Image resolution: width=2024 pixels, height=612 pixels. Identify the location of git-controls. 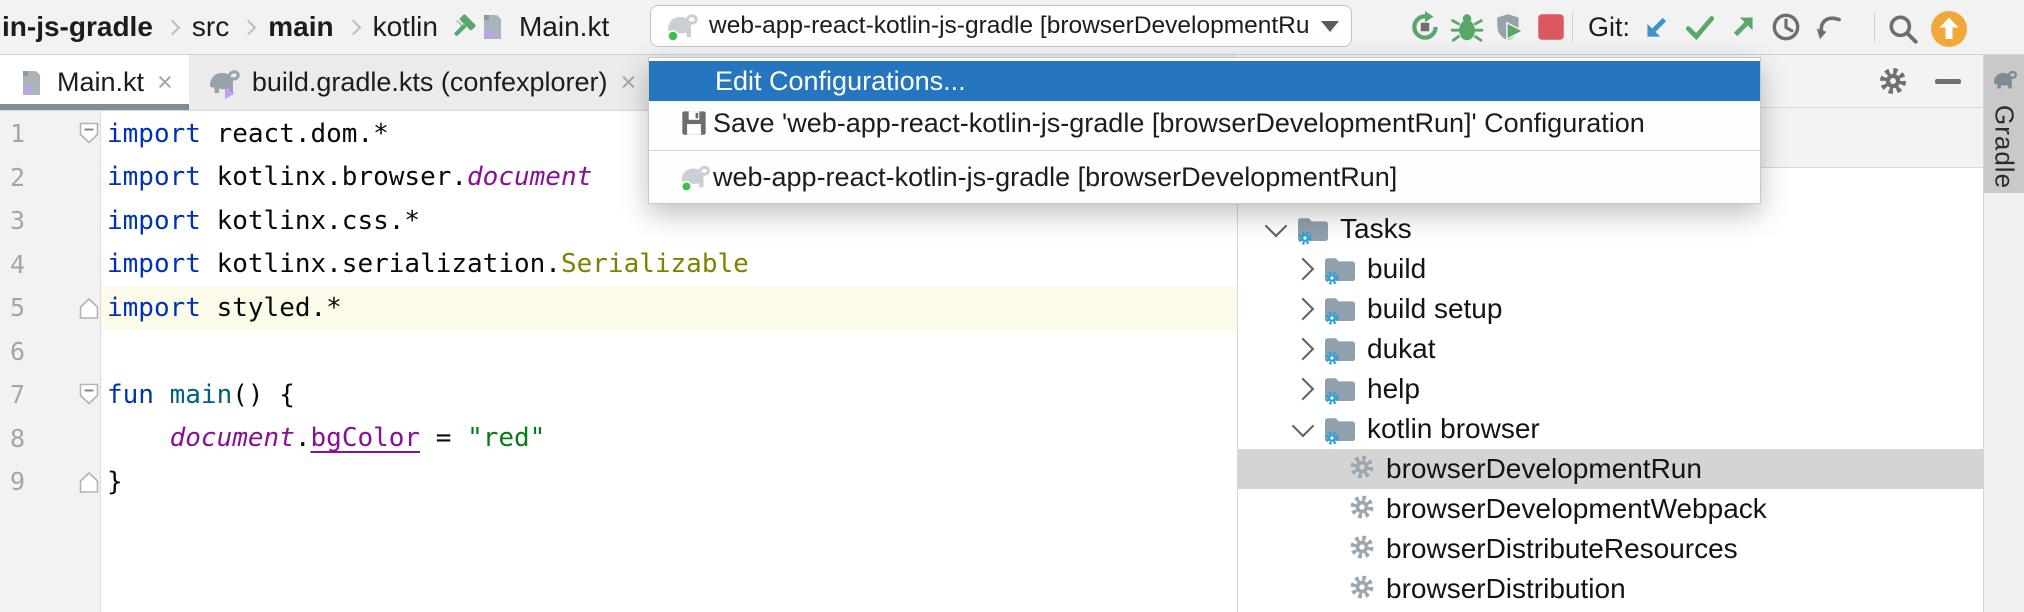
(1743, 27).